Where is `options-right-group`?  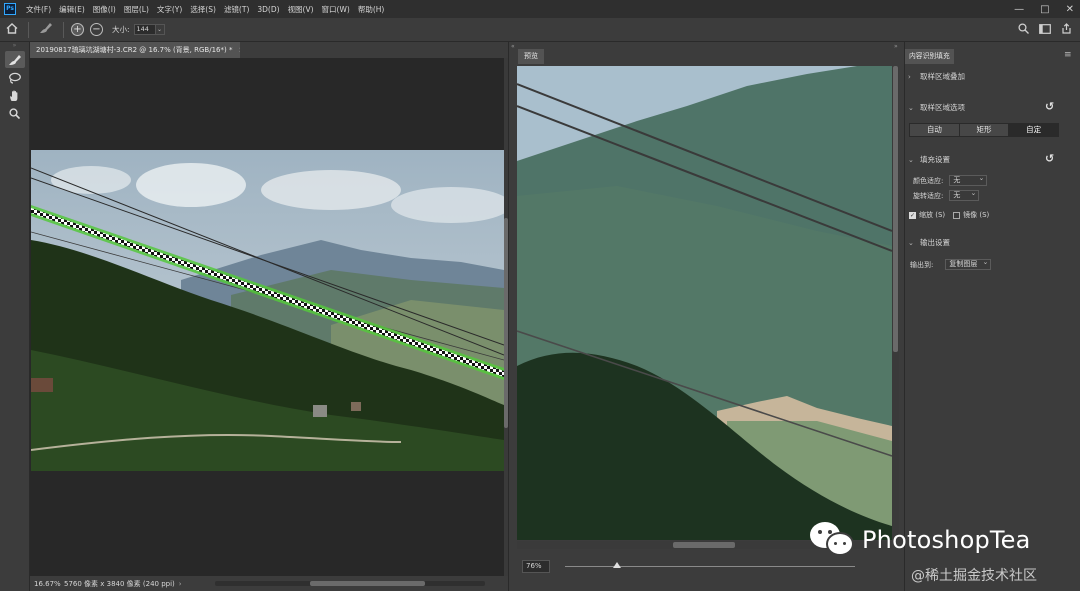 options-right-group is located at coordinates (1045, 30).